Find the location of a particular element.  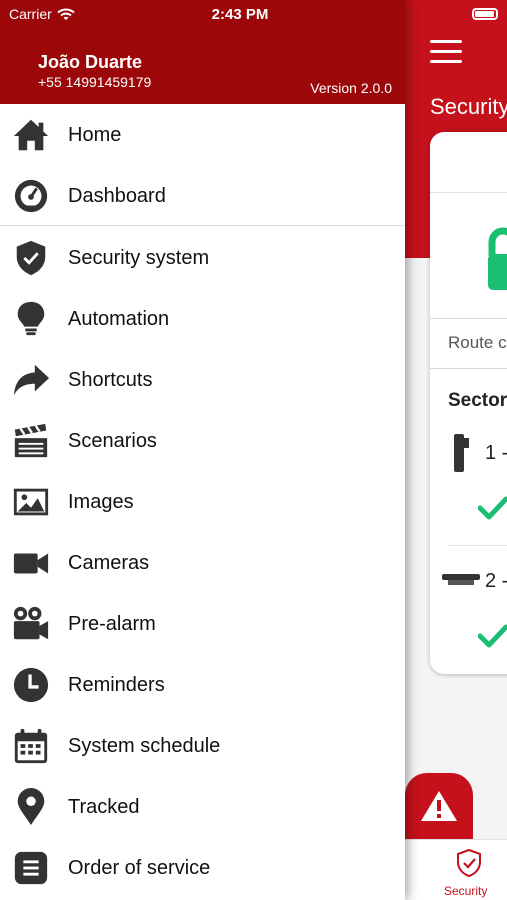

sector-label: 2 - is located at coordinates (496, 581).